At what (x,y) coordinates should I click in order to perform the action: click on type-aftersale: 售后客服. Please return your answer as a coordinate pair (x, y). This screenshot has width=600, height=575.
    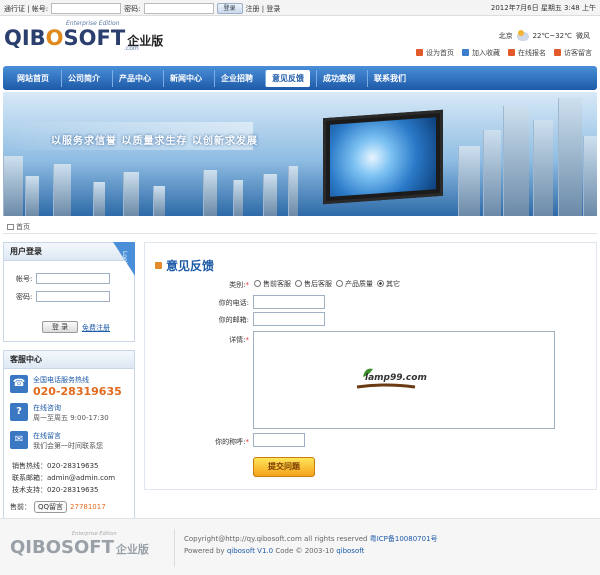
    Looking at the image, I should click on (313, 284).